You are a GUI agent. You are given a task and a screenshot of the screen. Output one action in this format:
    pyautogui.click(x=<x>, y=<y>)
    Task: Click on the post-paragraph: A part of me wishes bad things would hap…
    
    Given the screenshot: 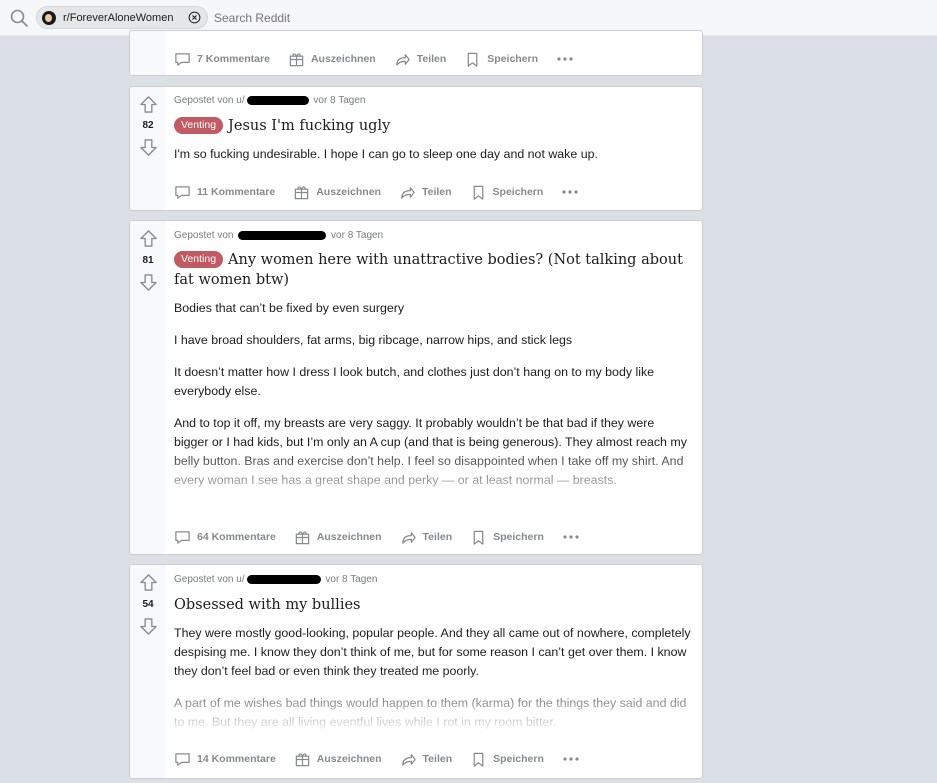 What is the action you would take?
    pyautogui.click(x=430, y=712)
    